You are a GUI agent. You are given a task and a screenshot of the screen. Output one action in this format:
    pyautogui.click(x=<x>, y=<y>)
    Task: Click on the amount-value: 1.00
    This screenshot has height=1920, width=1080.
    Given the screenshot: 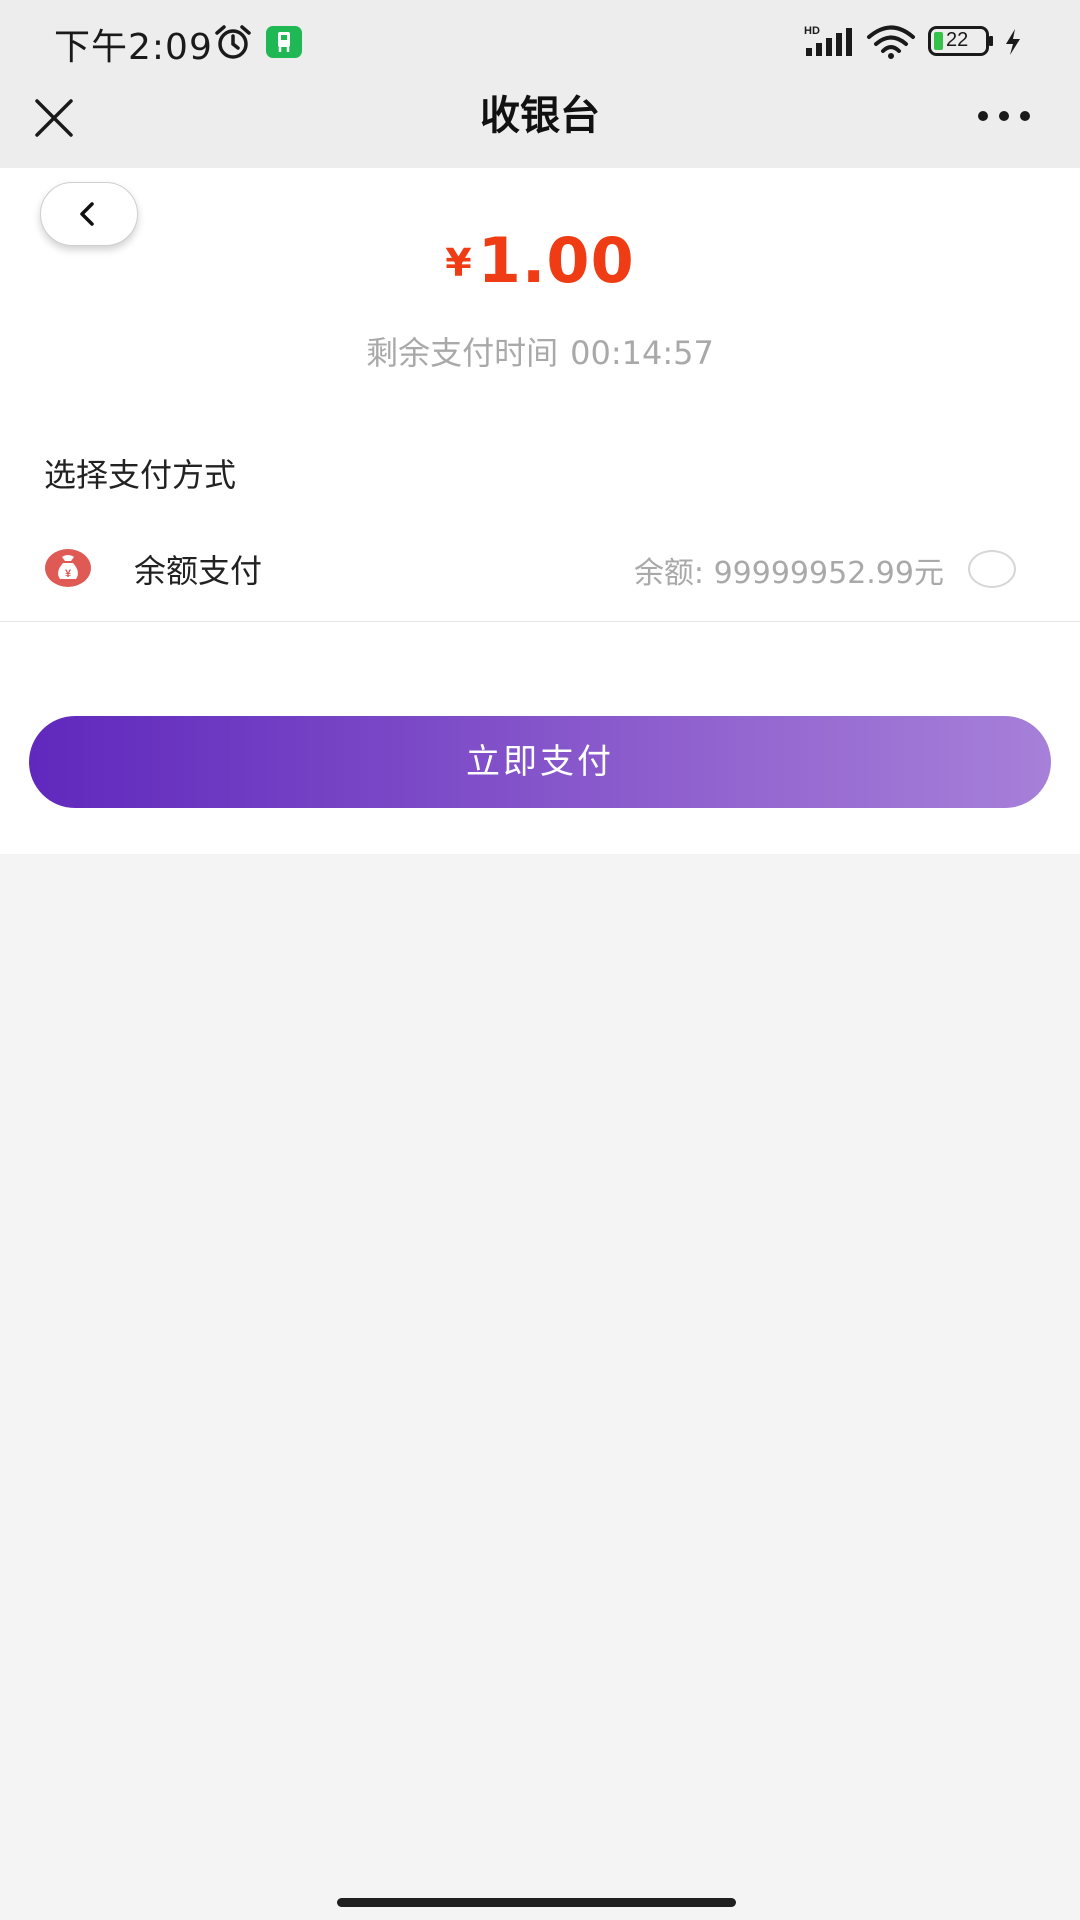 What is the action you would take?
    pyautogui.click(x=556, y=260)
    